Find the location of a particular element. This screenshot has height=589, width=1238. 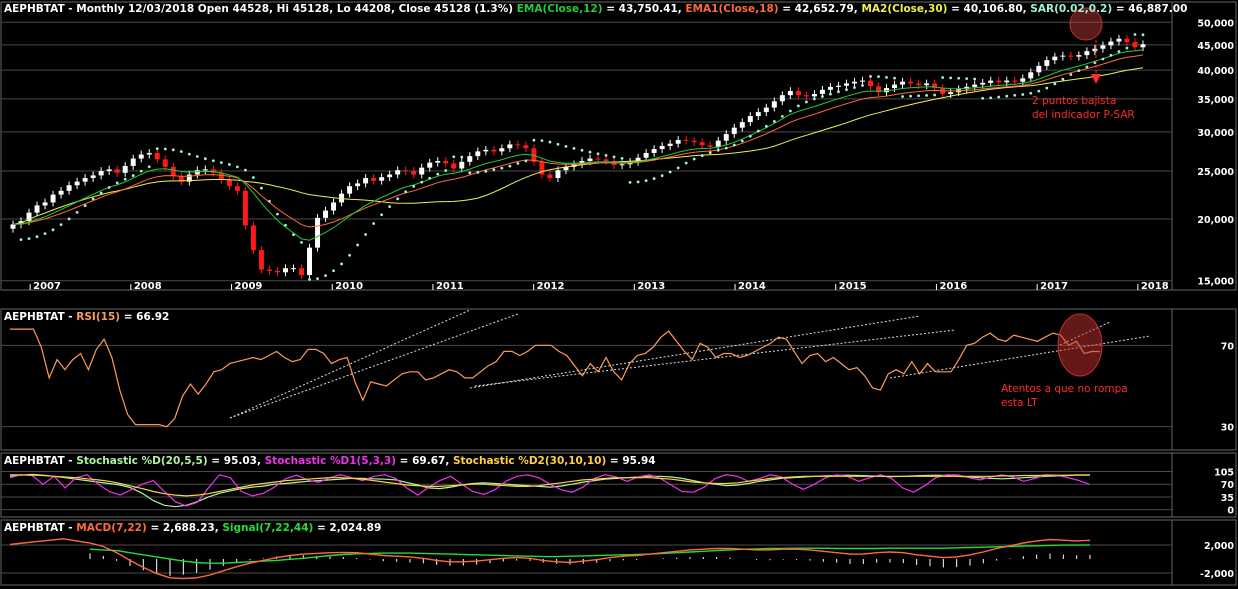

rsi-line is located at coordinates (555, 378).